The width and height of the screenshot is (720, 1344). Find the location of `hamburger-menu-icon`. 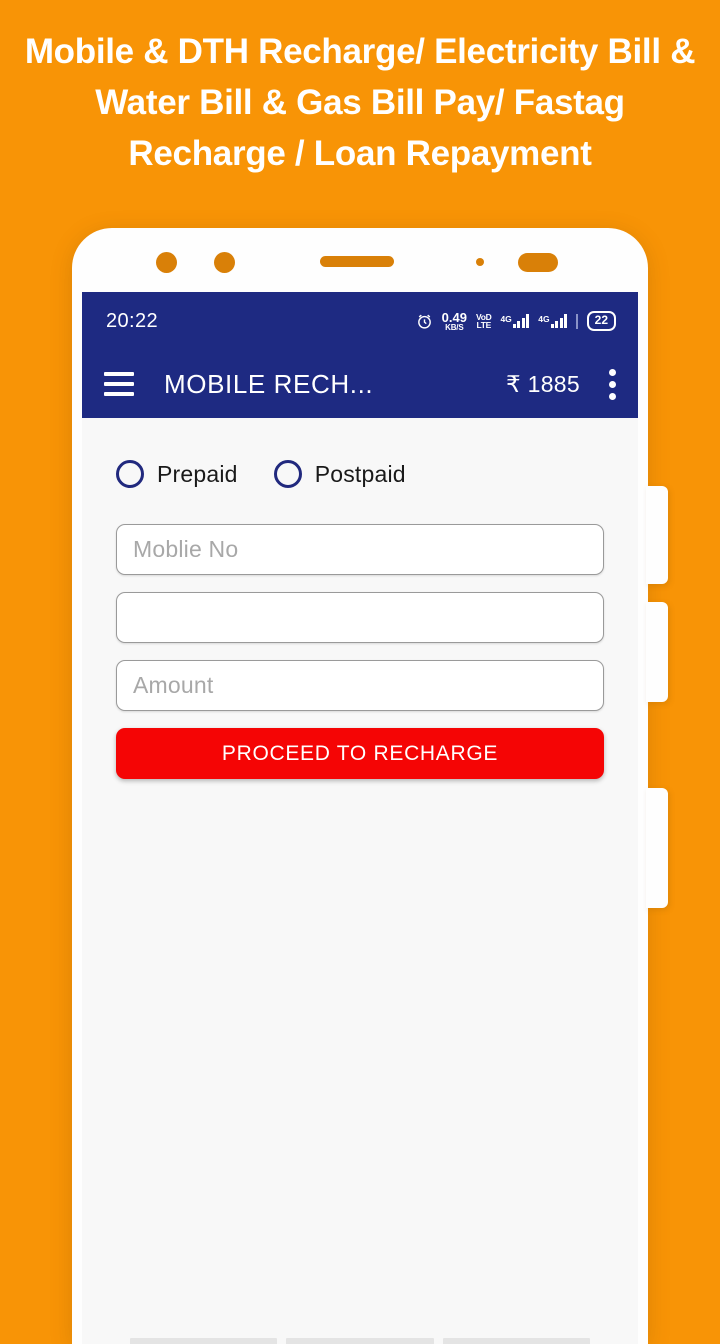

hamburger-menu-icon is located at coordinates (119, 384).